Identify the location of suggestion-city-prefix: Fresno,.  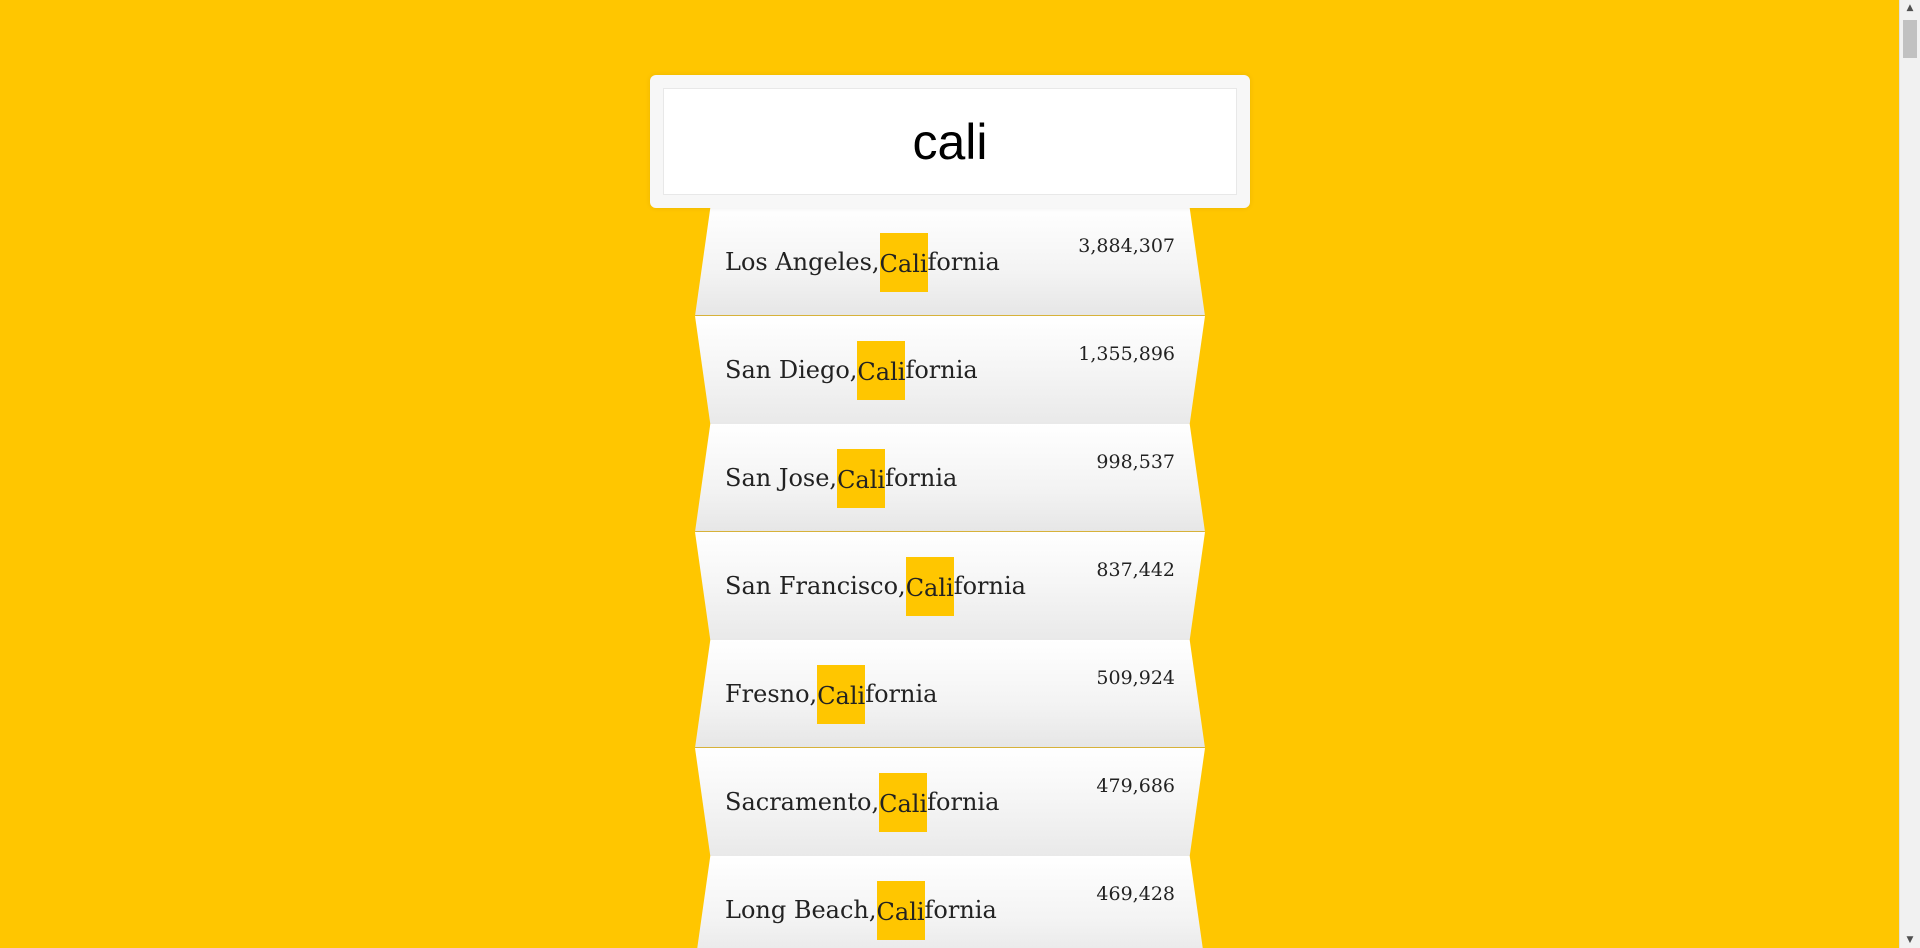
(771, 694).